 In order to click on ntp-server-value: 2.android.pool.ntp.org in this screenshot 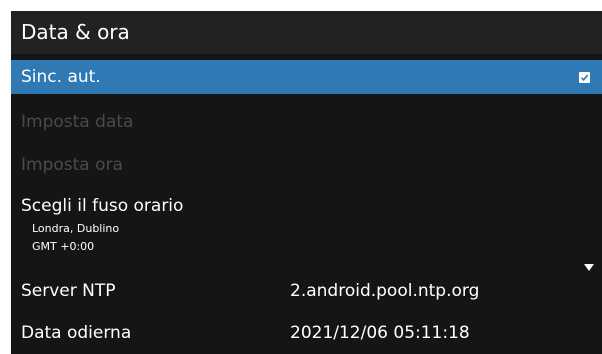, I will do `click(385, 291)`.